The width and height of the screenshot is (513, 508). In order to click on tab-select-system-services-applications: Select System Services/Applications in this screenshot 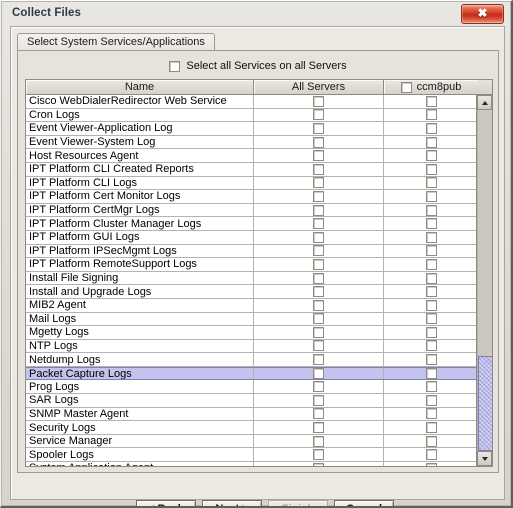, I will do `click(116, 42)`.